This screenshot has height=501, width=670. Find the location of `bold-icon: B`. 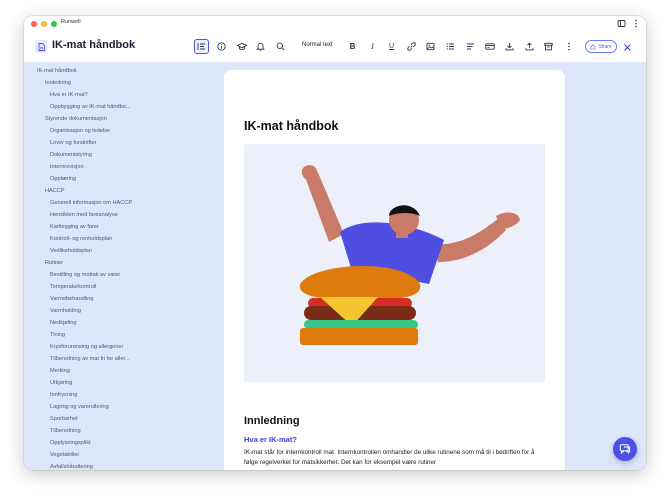

bold-icon: B is located at coordinates (352, 46).